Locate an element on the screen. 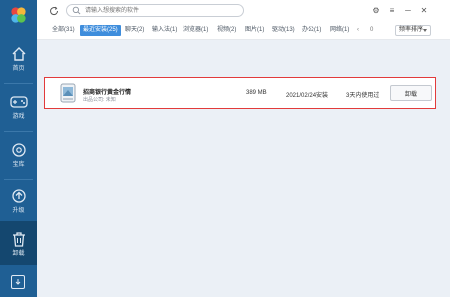  chevron-down-icon is located at coordinates (425, 30).